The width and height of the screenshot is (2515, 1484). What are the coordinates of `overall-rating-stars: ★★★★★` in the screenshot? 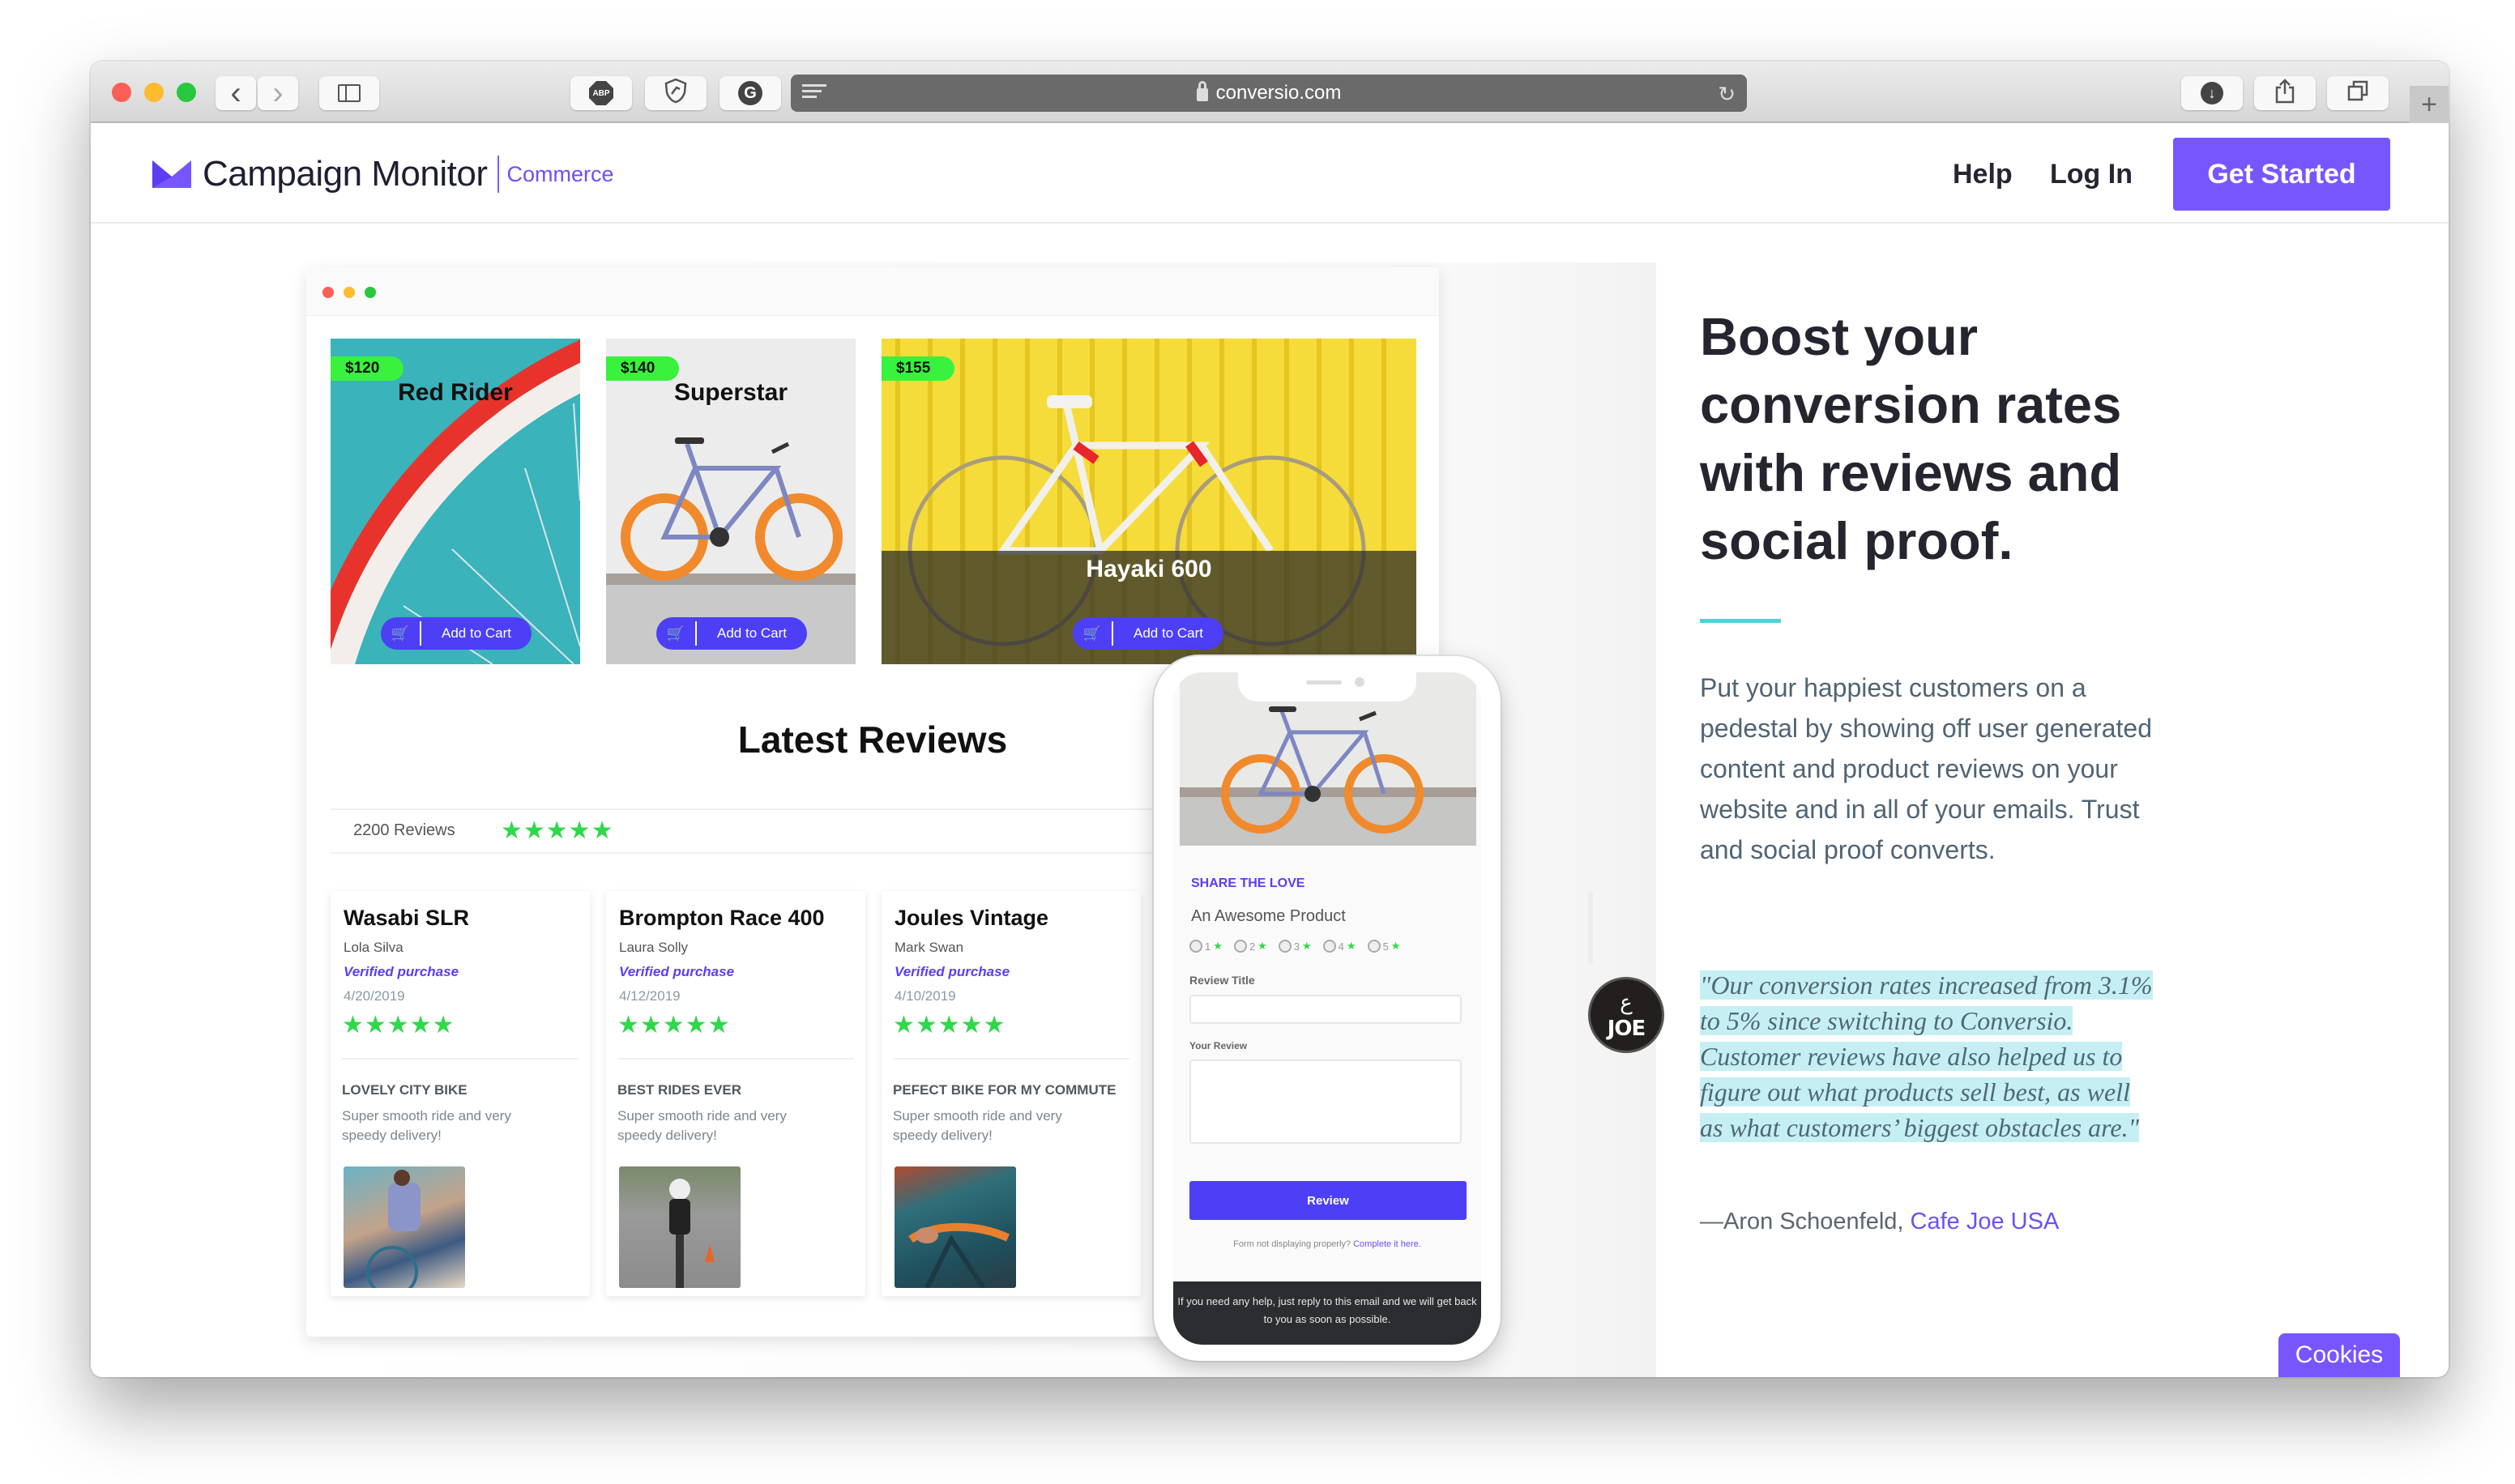 It's located at (558, 830).